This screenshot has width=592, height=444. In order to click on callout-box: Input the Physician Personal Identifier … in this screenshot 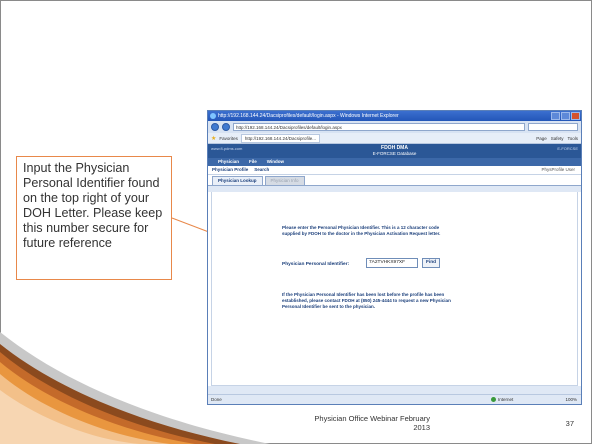, I will do `click(94, 218)`.